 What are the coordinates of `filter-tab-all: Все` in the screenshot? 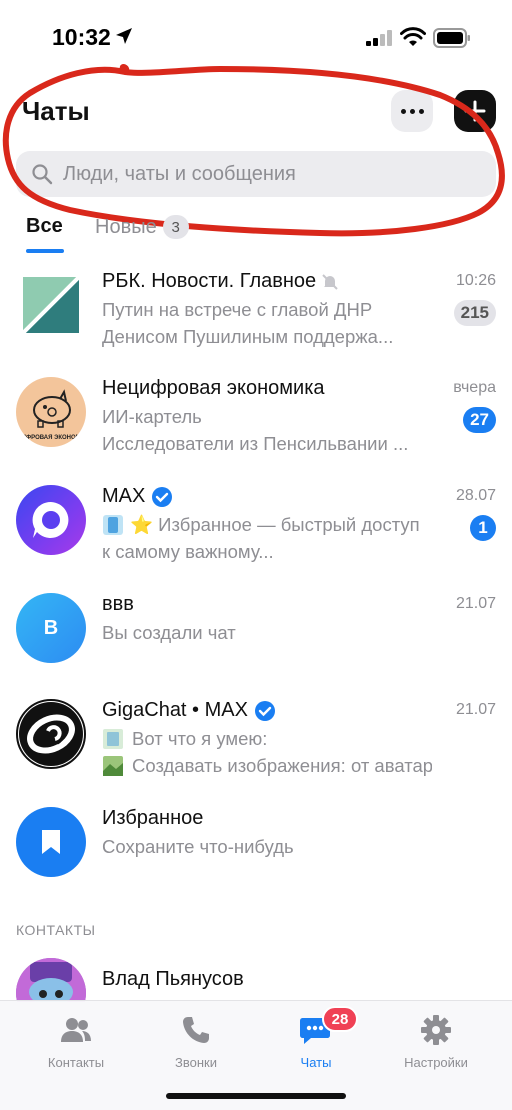 It's located at (44, 226).